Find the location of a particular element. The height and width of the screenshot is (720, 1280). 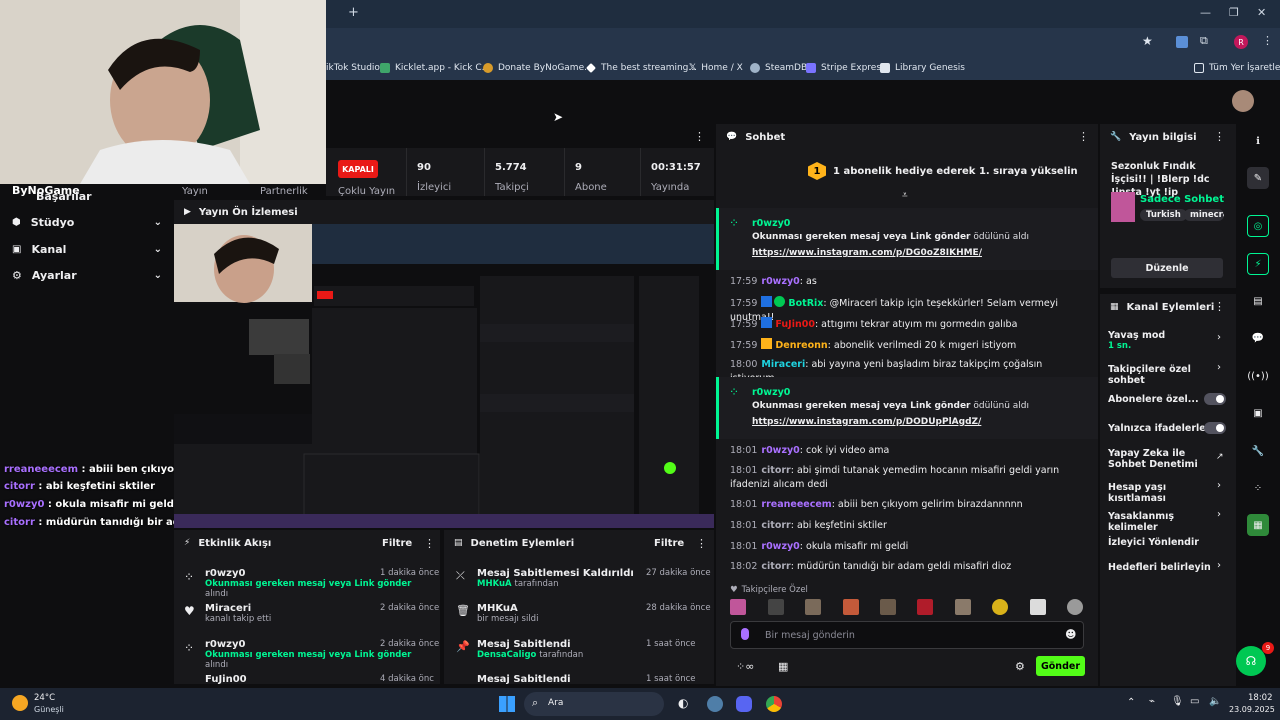

chat-menu-icon: ⋮ is located at coordinates (1083, 136).